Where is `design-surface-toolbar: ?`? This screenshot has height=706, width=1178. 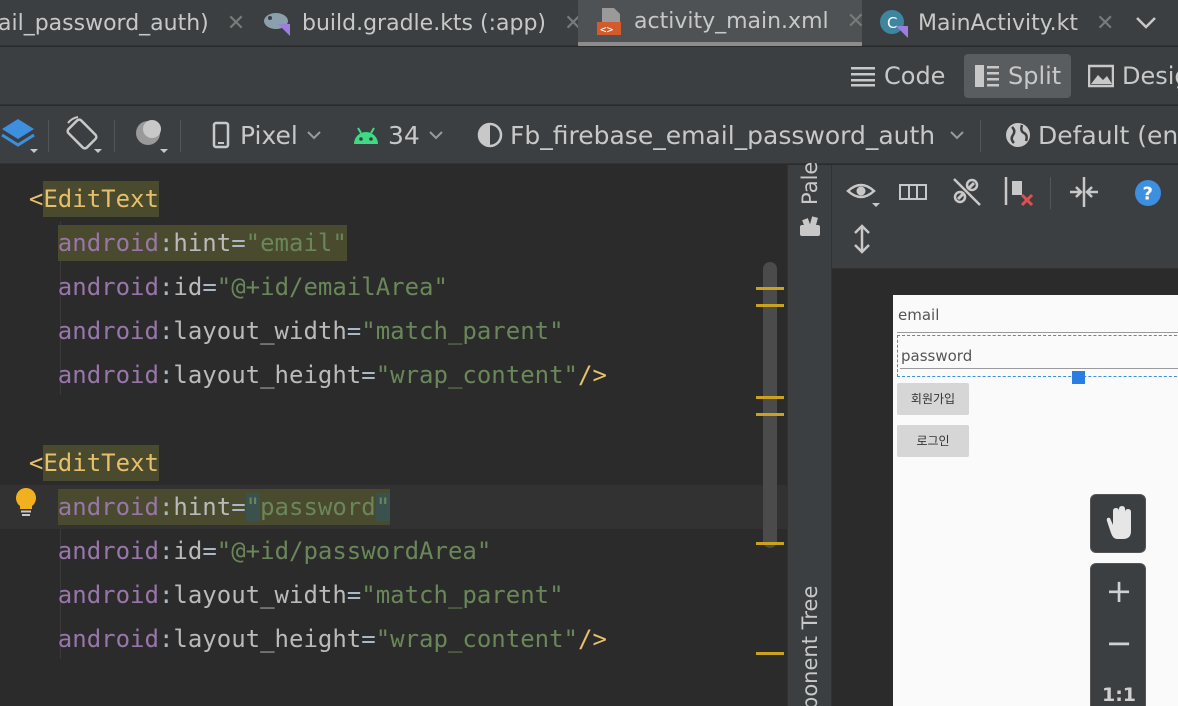 design-surface-toolbar: ? is located at coordinates (1005, 217).